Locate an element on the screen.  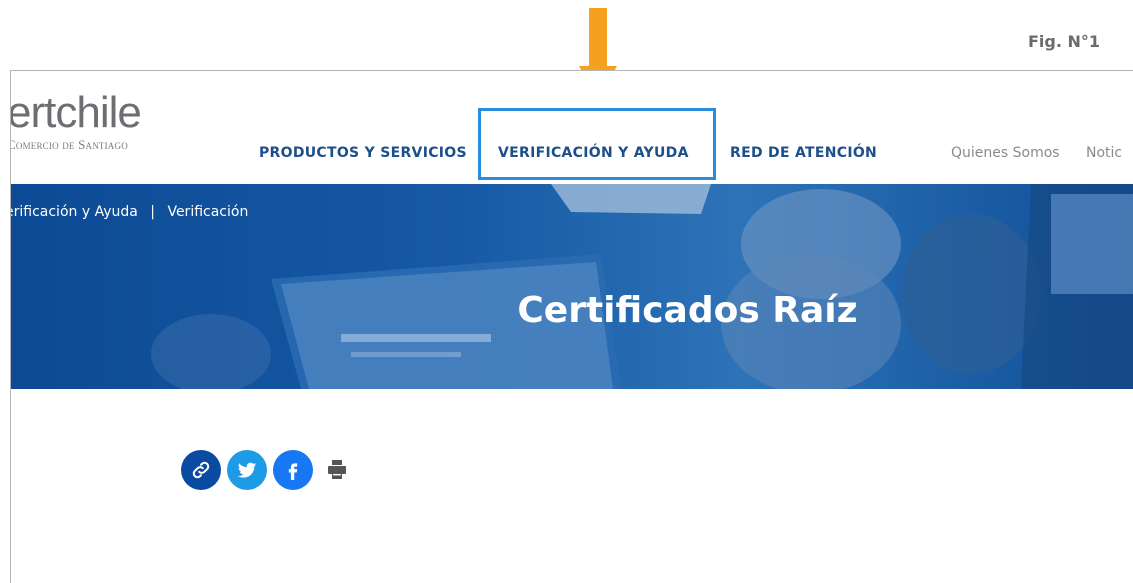
nav-news: Notic is located at coordinates (1104, 153).